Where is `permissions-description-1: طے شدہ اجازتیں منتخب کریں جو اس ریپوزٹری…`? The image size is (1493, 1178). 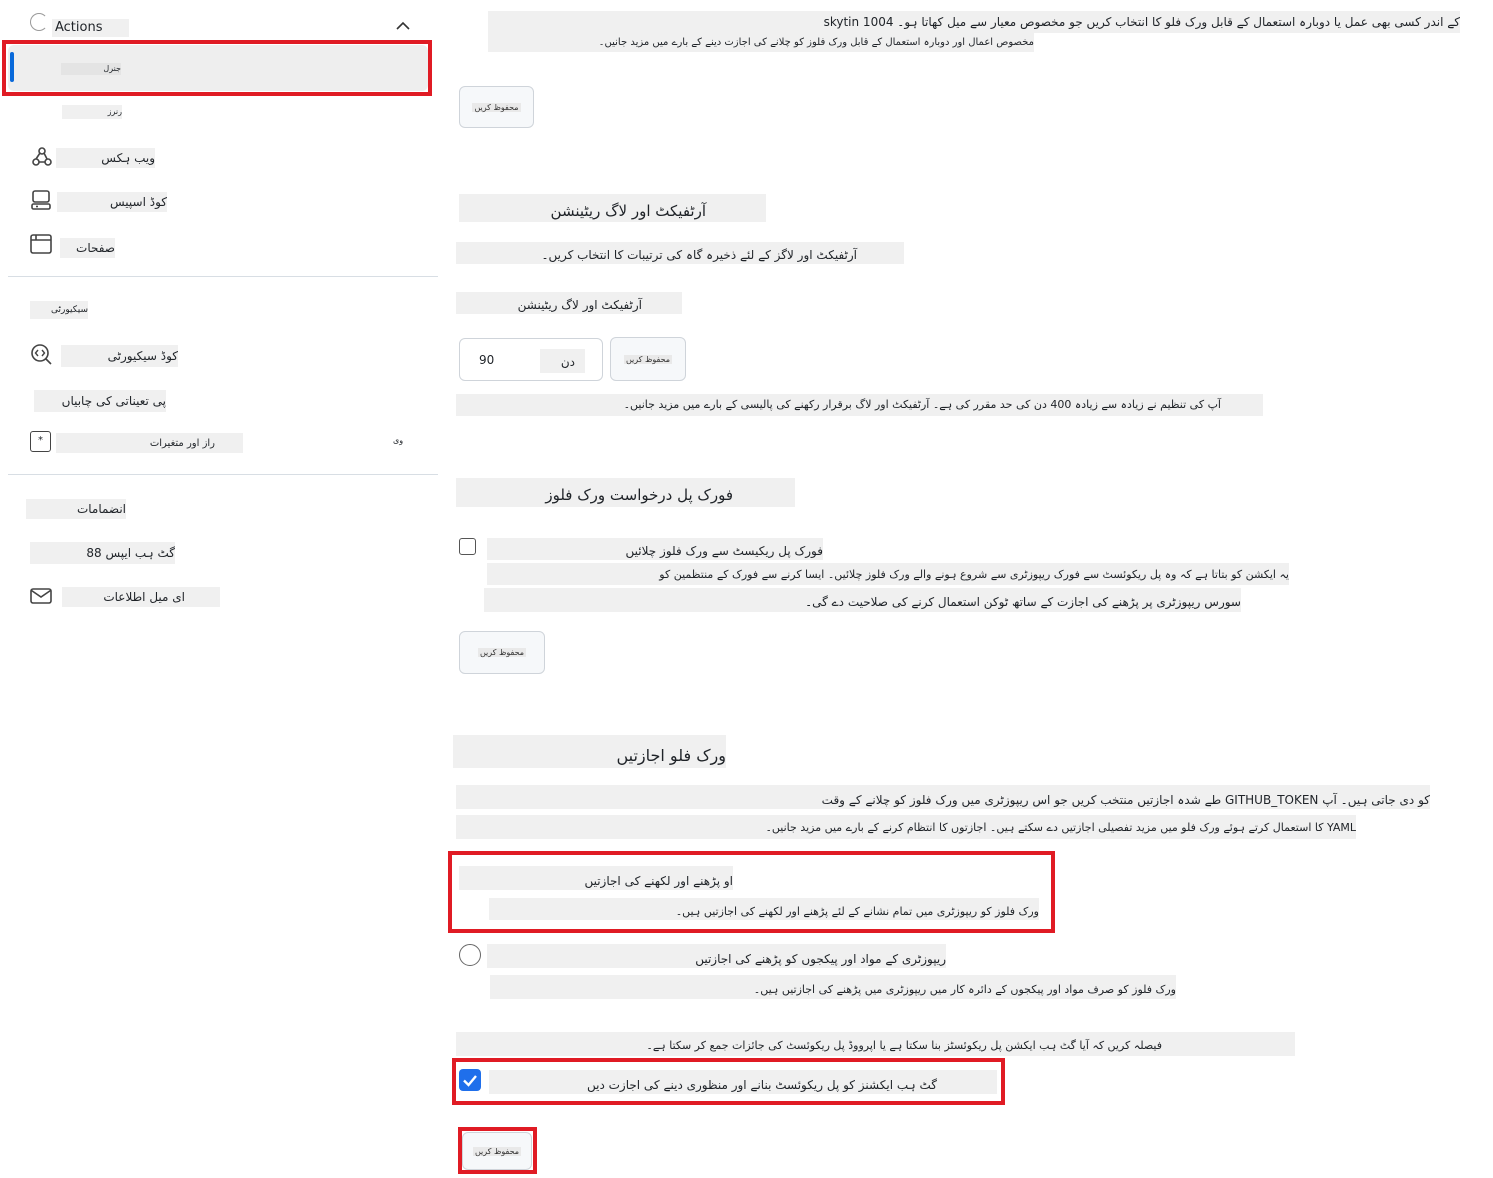 permissions-description-1: طے شدہ اجازتیں منتخب کریں جو اس ریپوزٹری… is located at coordinates (943, 797).